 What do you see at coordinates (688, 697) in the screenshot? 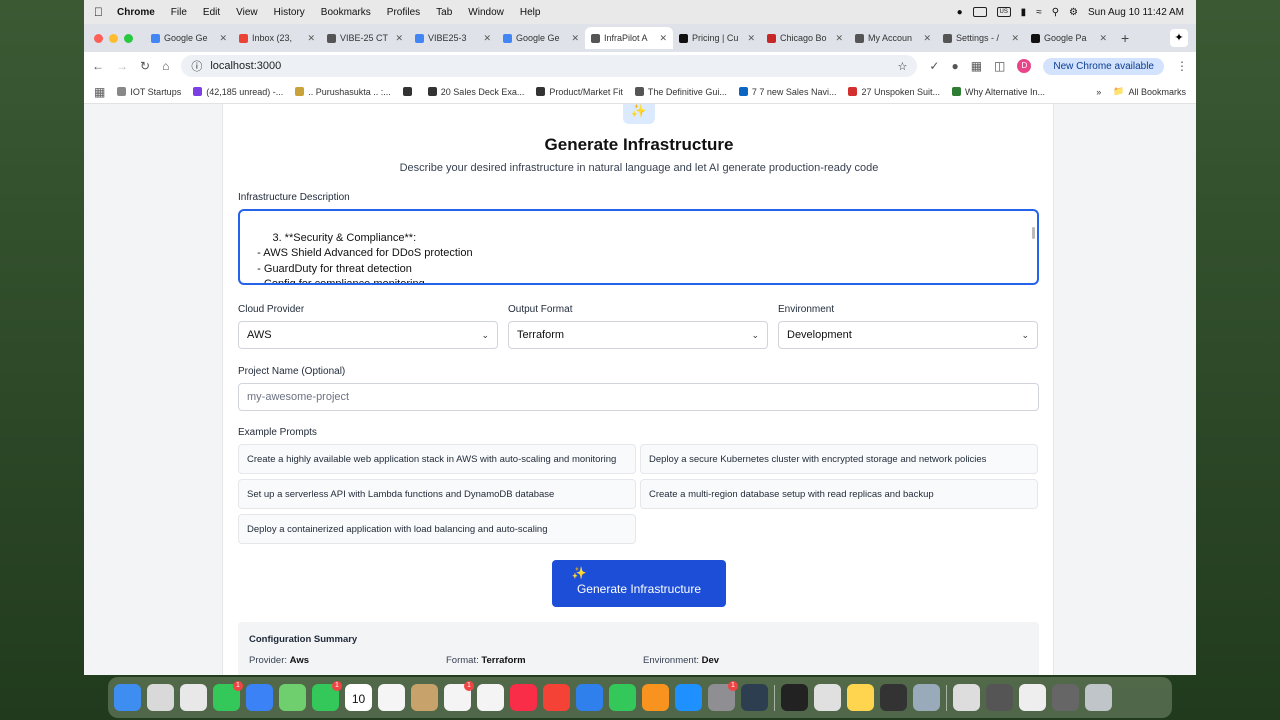
I see `app-store-icon` at bounding box center [688, 697].